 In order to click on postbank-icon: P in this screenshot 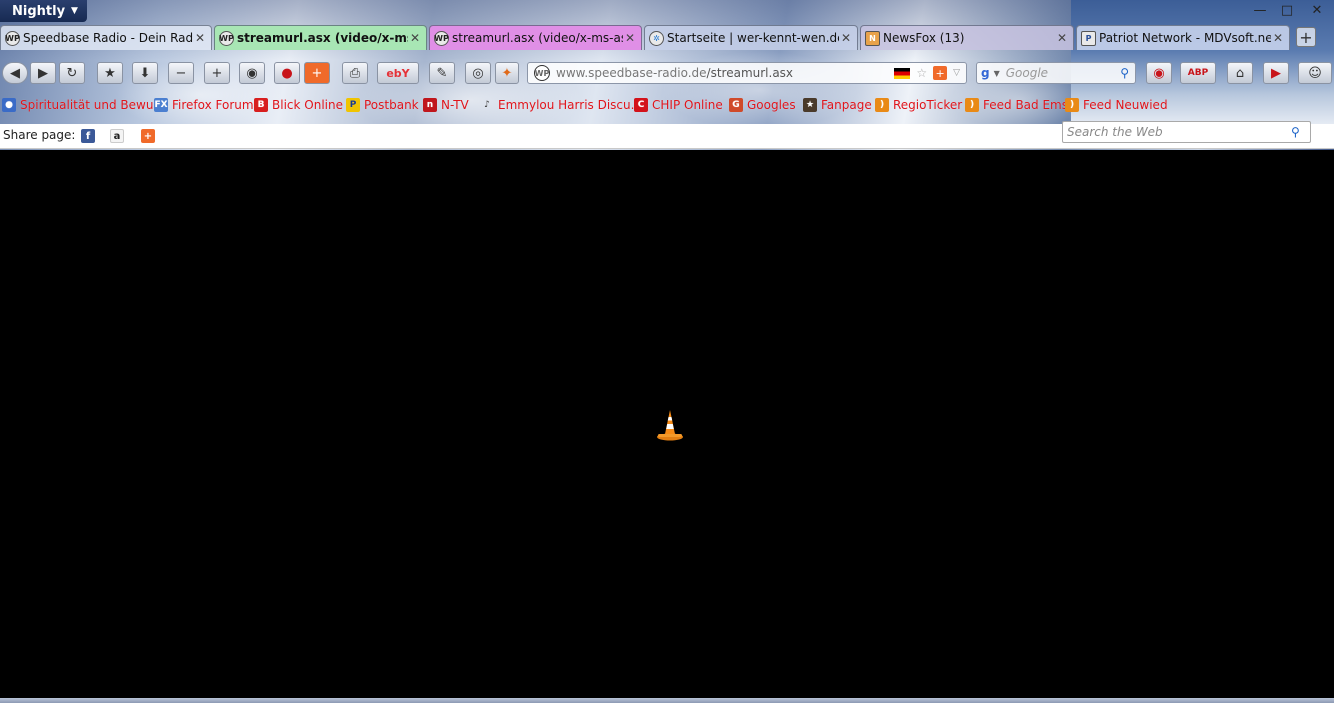, I will do `click(353, 105)`.